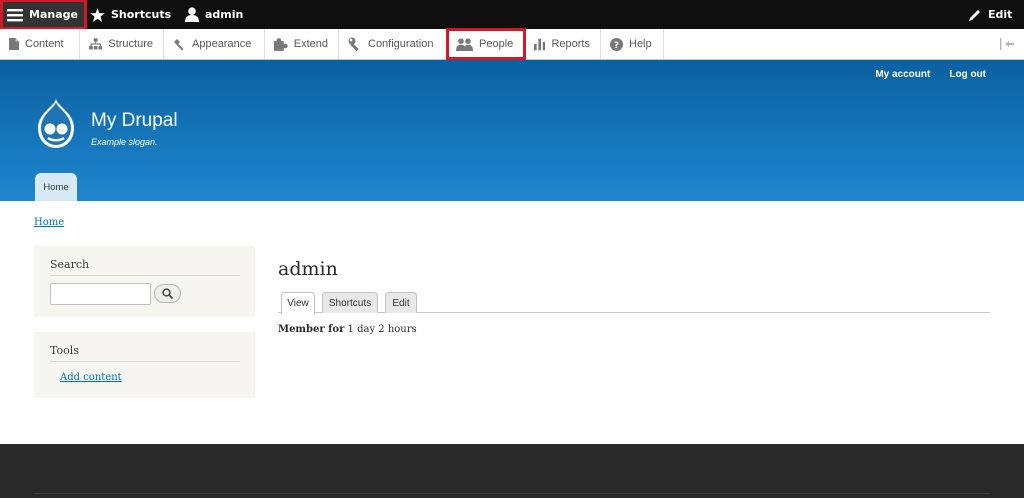 This screenshot has height=498, width=1024. What do you see at coordinates (298, 303) in the screenshot?
I see `tab-view: View` at bounding box center [298, 303].